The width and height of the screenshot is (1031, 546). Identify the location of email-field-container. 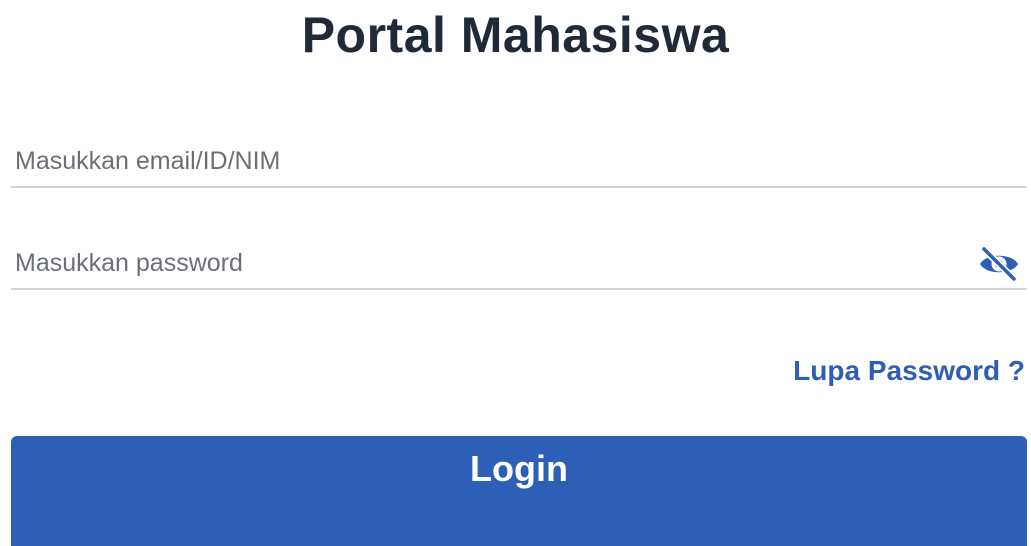
(519, 162).